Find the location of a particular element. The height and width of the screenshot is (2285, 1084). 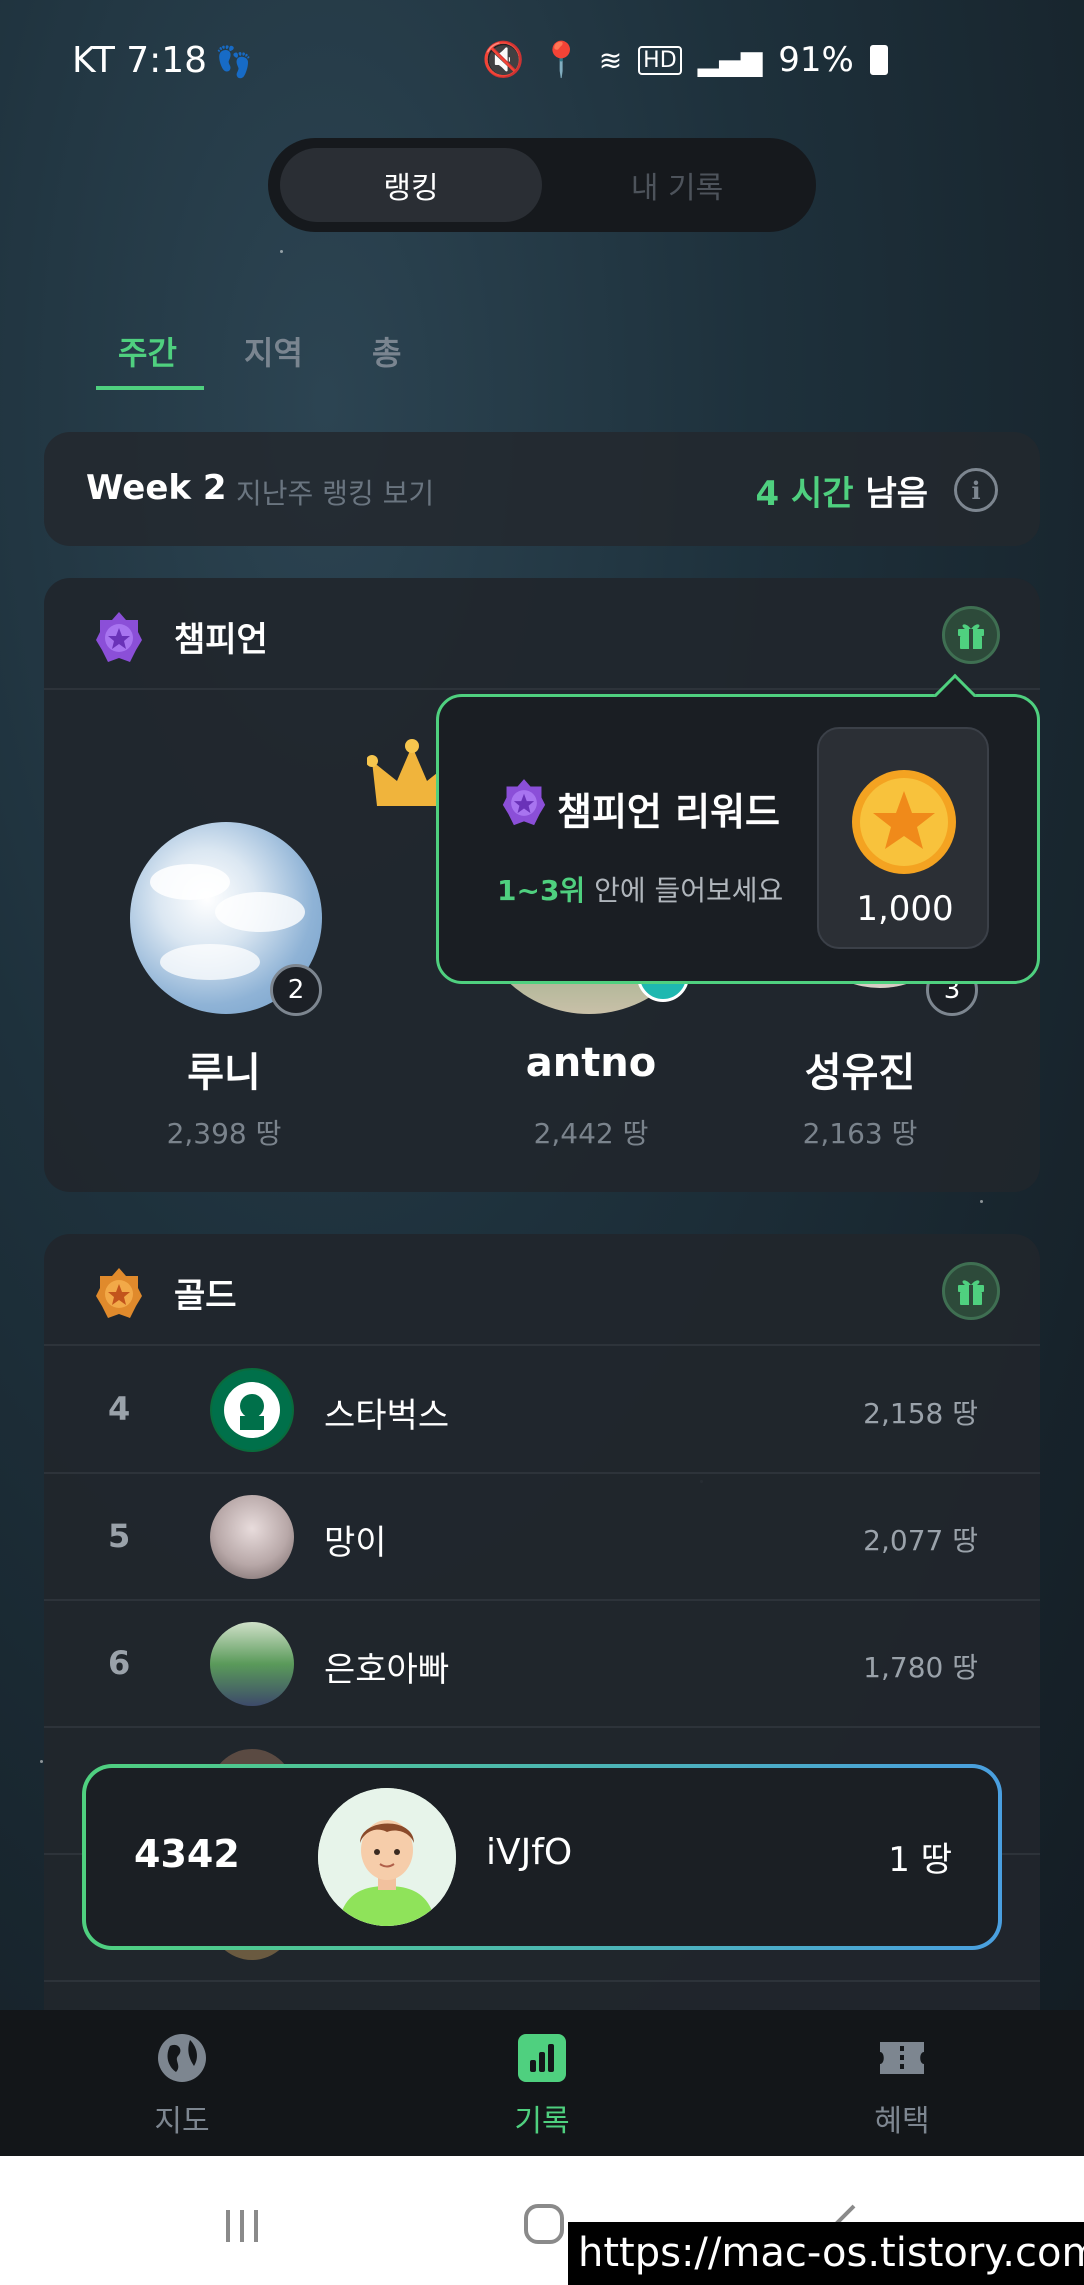

nav-map-label: 지도 is located at coordinates (182, 2121).